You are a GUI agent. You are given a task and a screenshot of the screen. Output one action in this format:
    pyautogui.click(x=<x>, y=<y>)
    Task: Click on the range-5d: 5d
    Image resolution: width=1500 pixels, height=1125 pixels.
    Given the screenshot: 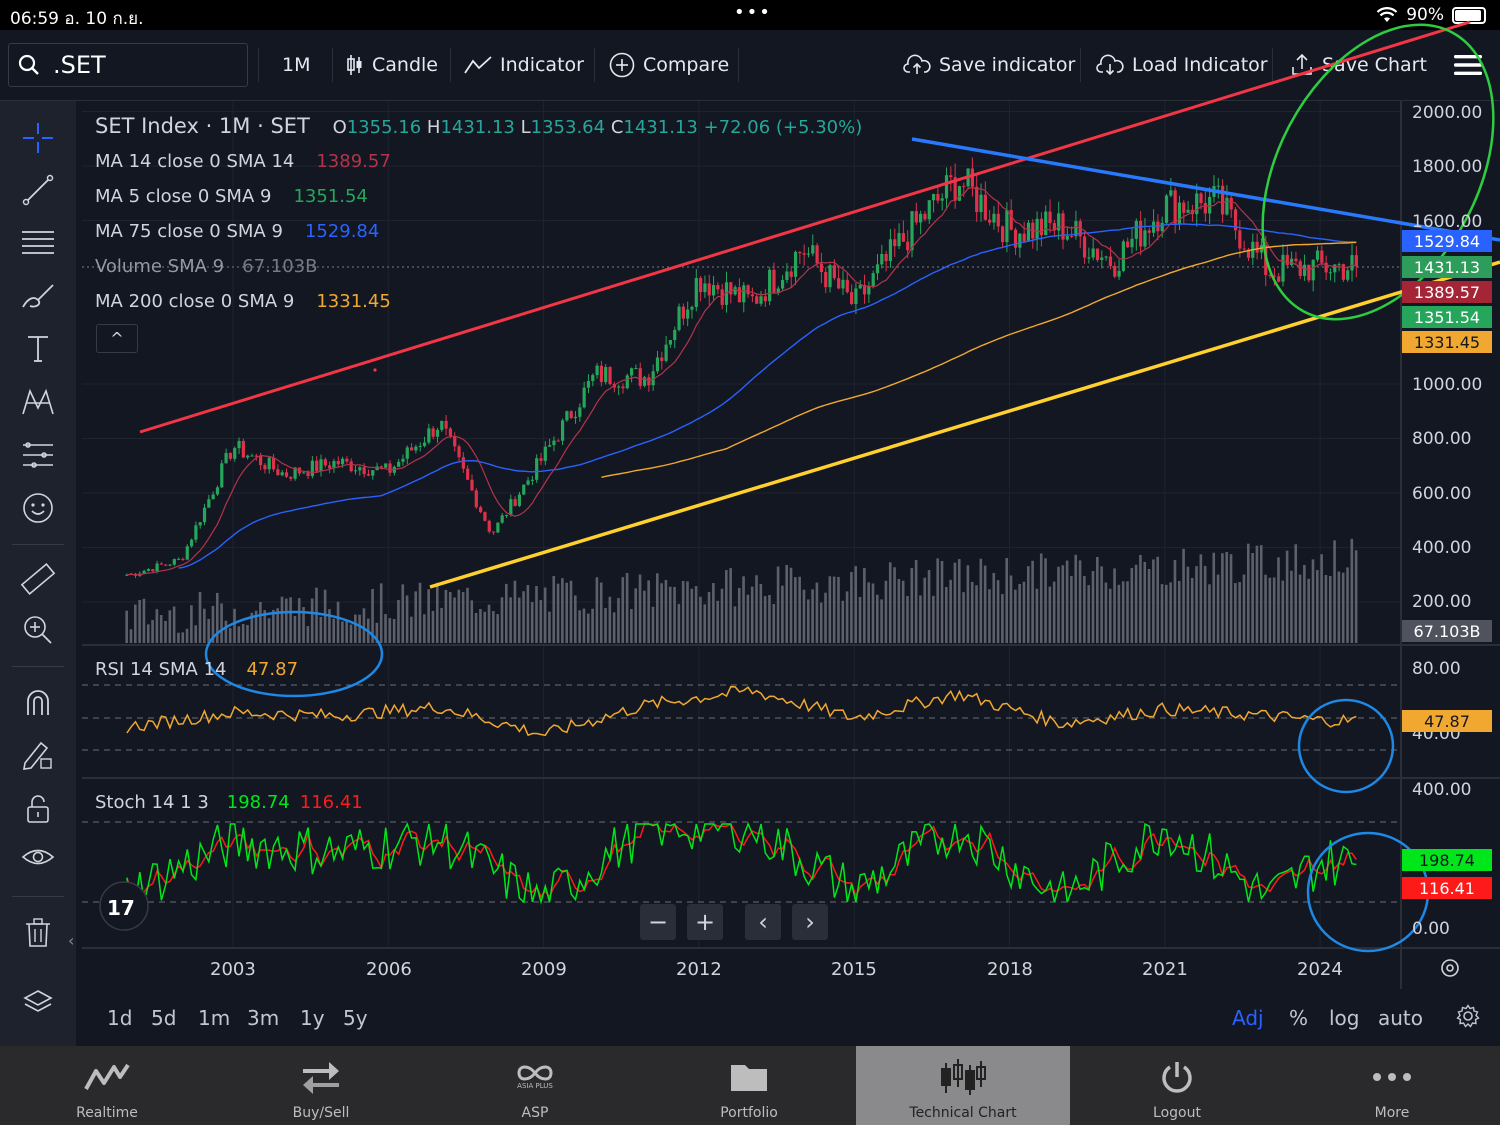 What is the action you would take?
    pyautogui.click(x=163, y=1018)
    